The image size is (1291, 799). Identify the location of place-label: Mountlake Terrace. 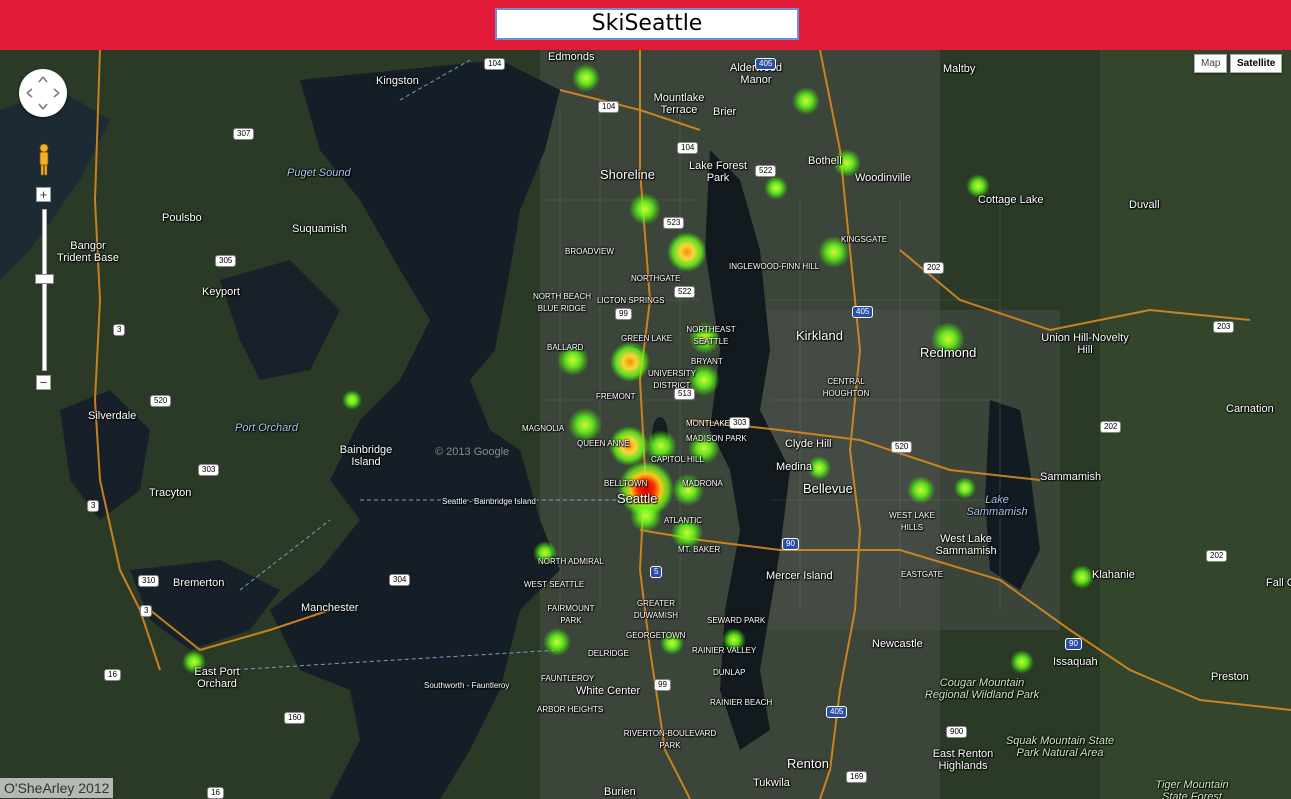
(679, 104).